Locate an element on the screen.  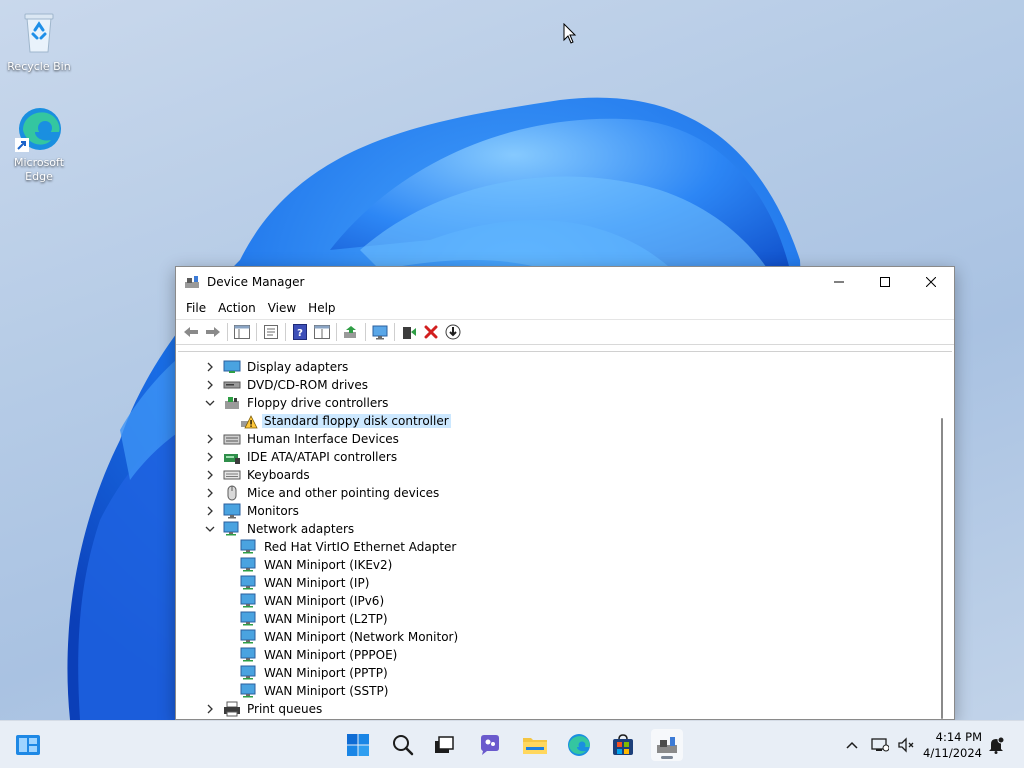
tree-item-label: WAN Miniport (IPv6) is located at coordinates (324, 601).